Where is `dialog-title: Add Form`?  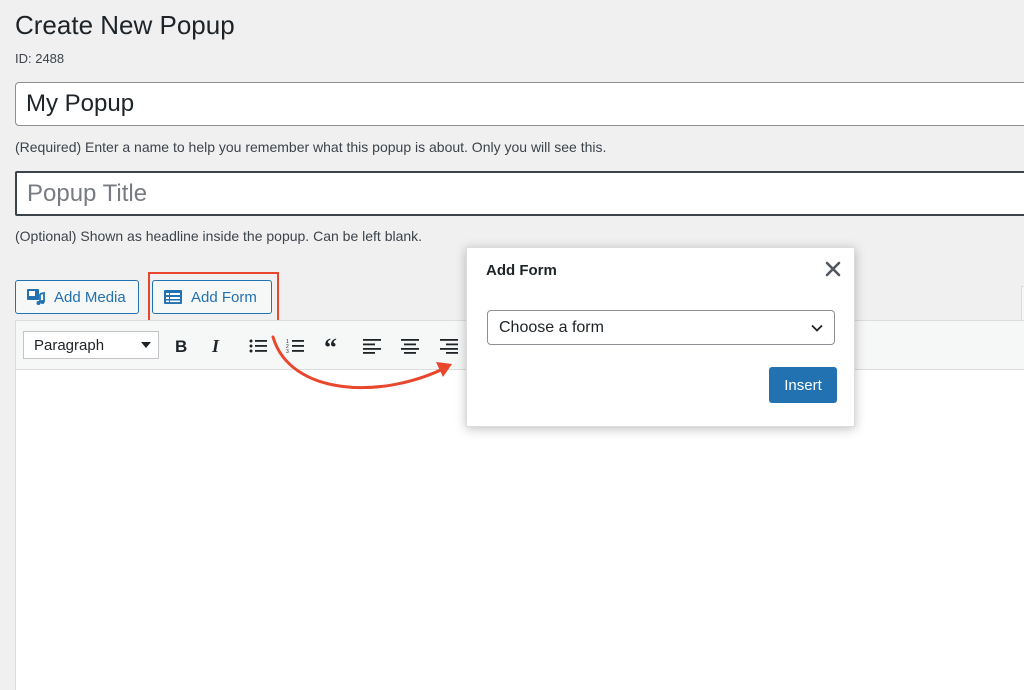 dialog-title: Add Form is located at coordinates (521, 270).